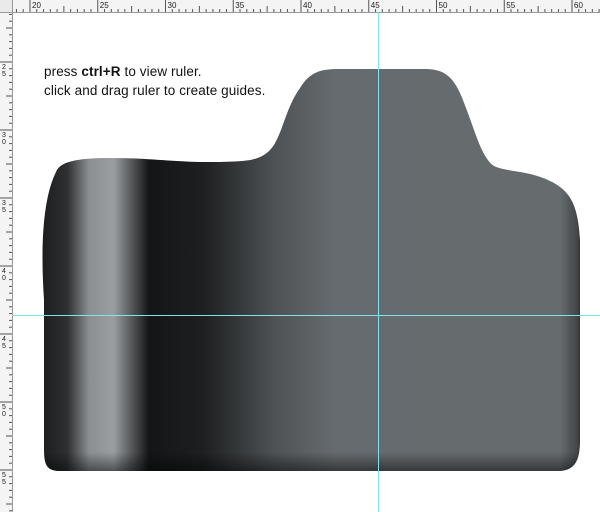  What do you see at coordinates (6, 262) in the screenshot?
I see `vertical-ruler-ticks: 25303540455055` at bounding box center [6, 262].